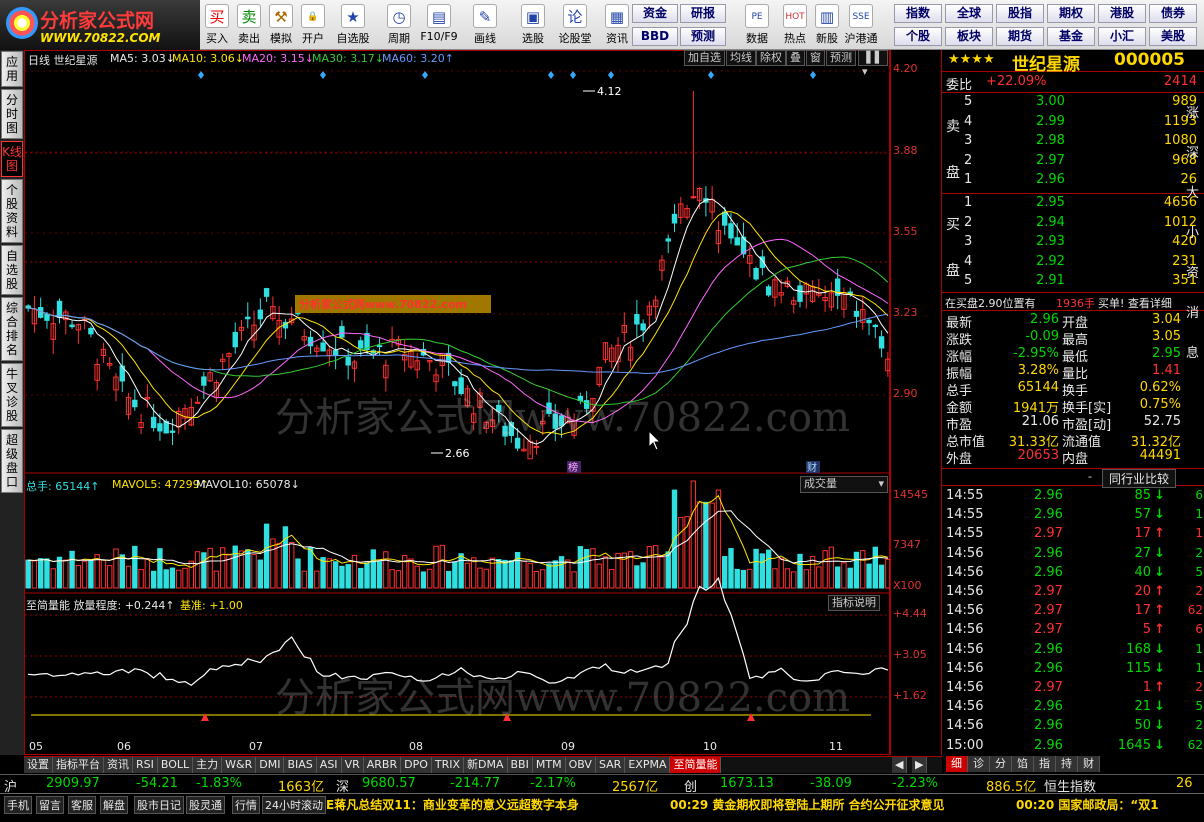  What do you see at coordinates (300, 765) in the screenshot?
I see `indicator-tab-8: BIAS` at bounding box center [300, 765].